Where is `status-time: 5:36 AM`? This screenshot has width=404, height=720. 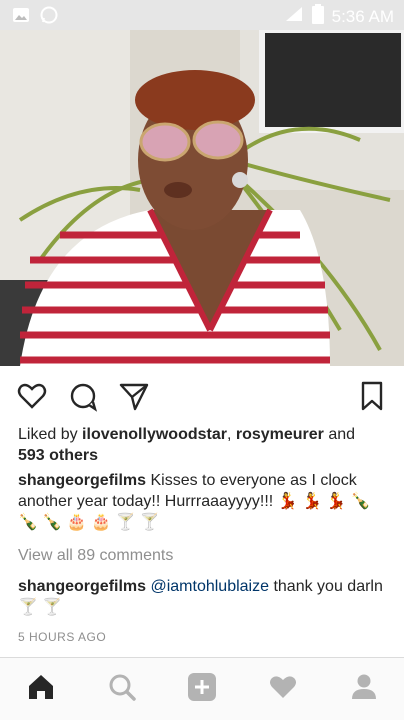
status-time: 5:36 AM is located at coordinates (362, 16).